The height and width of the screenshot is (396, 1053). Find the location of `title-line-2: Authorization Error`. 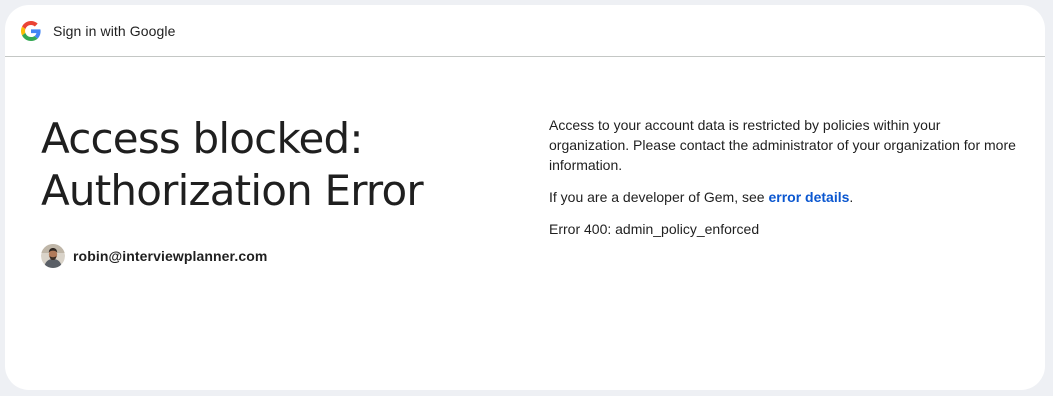

title-line-2: Authorization Error is located at coordinates (232, 190).